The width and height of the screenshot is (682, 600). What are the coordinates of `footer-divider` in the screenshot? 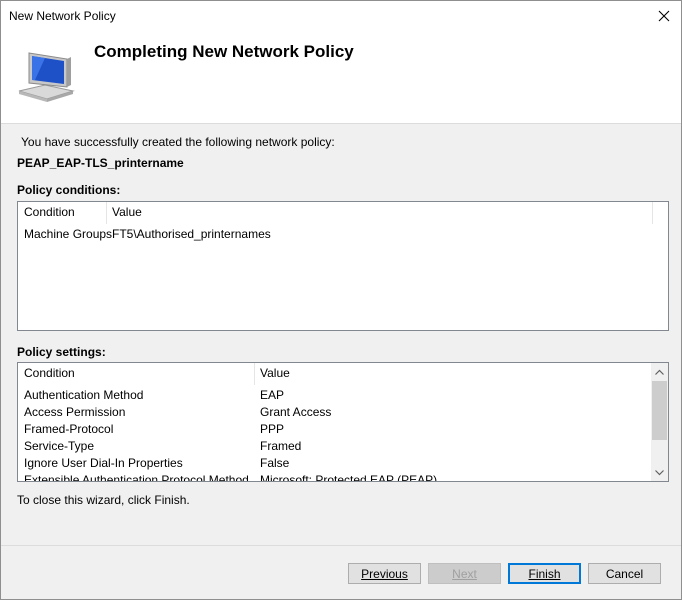 It's located at (341, 545).